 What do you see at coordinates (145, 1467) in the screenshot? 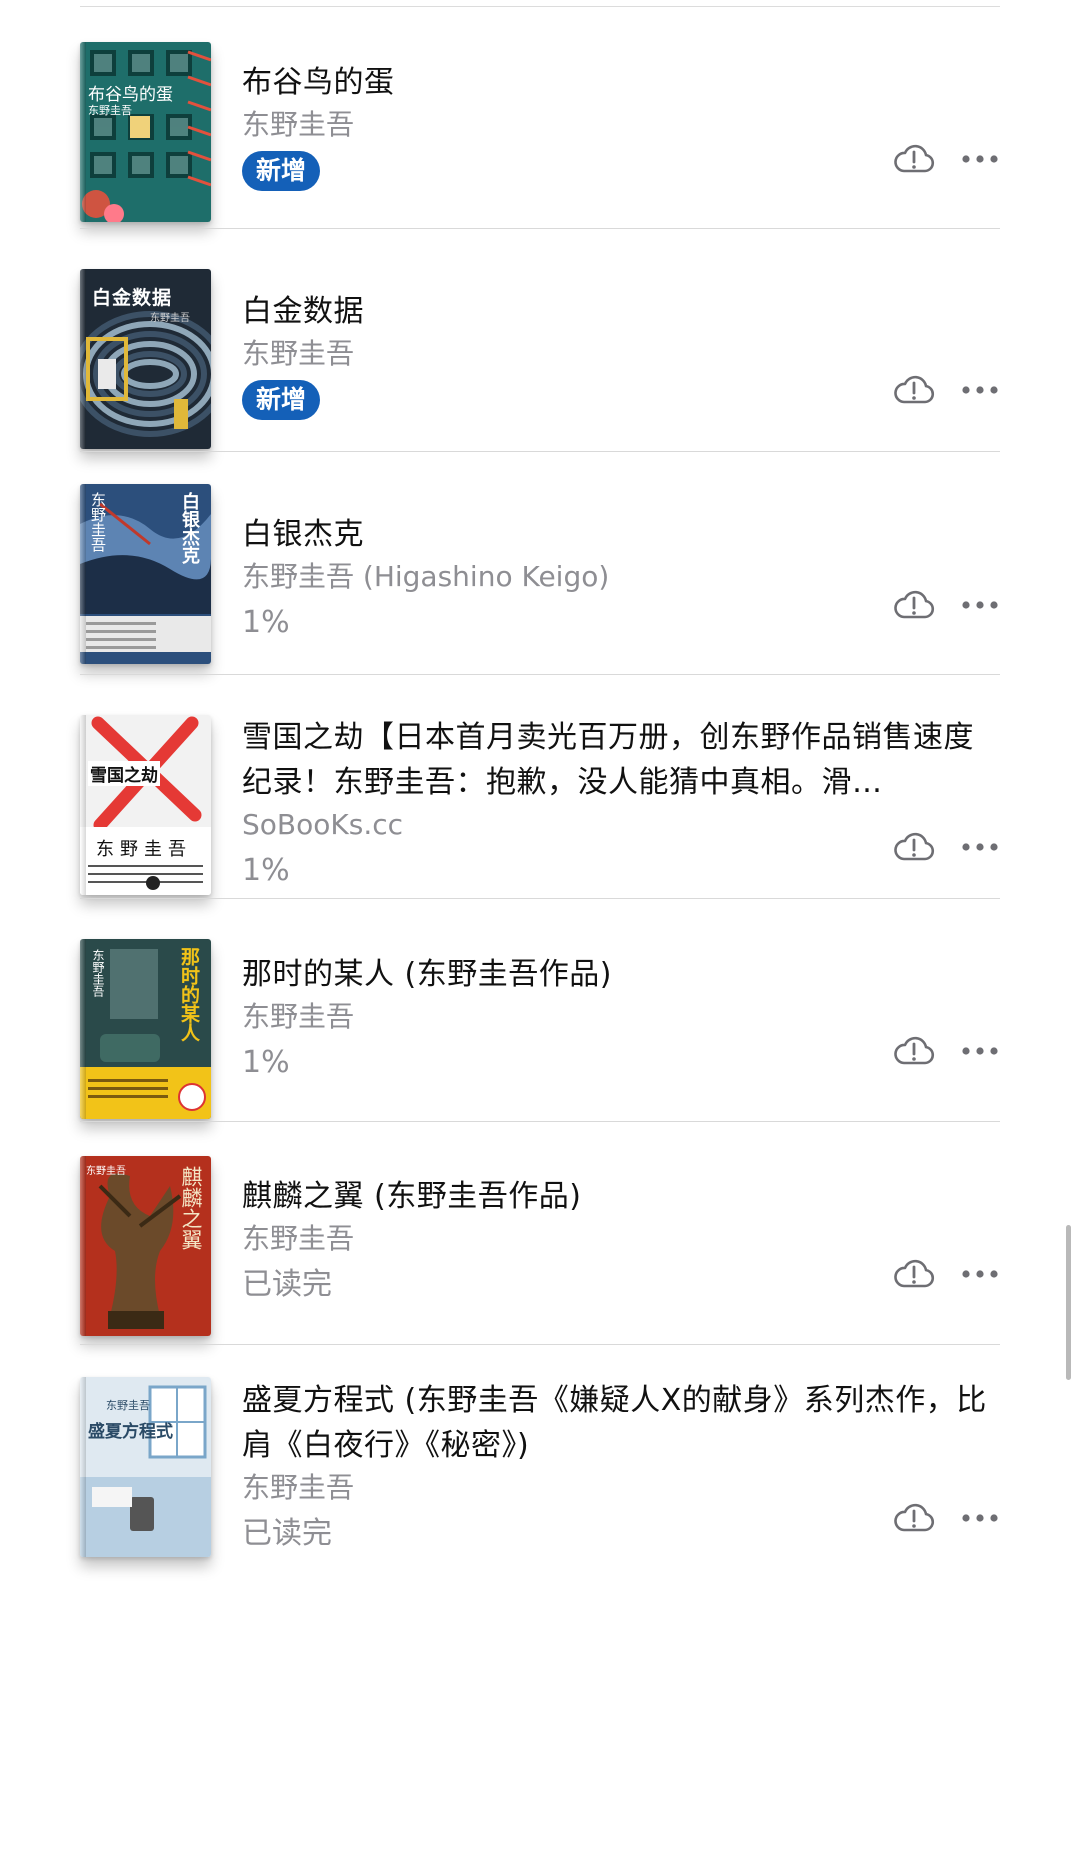
I see `book-cover: 盛夏方程式 东野圭吾` at bounding box center [145, 1467].